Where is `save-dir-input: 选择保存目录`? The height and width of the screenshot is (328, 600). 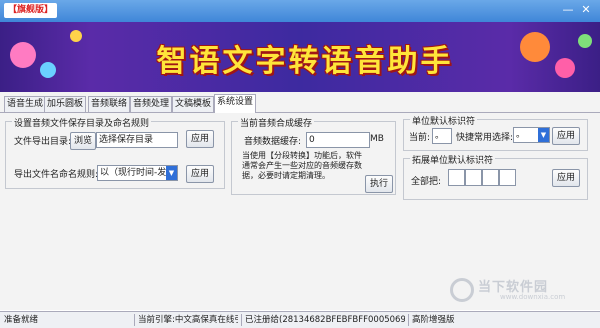
save-dir-input: 选择保存目录 is located at coordinates (137, 140).